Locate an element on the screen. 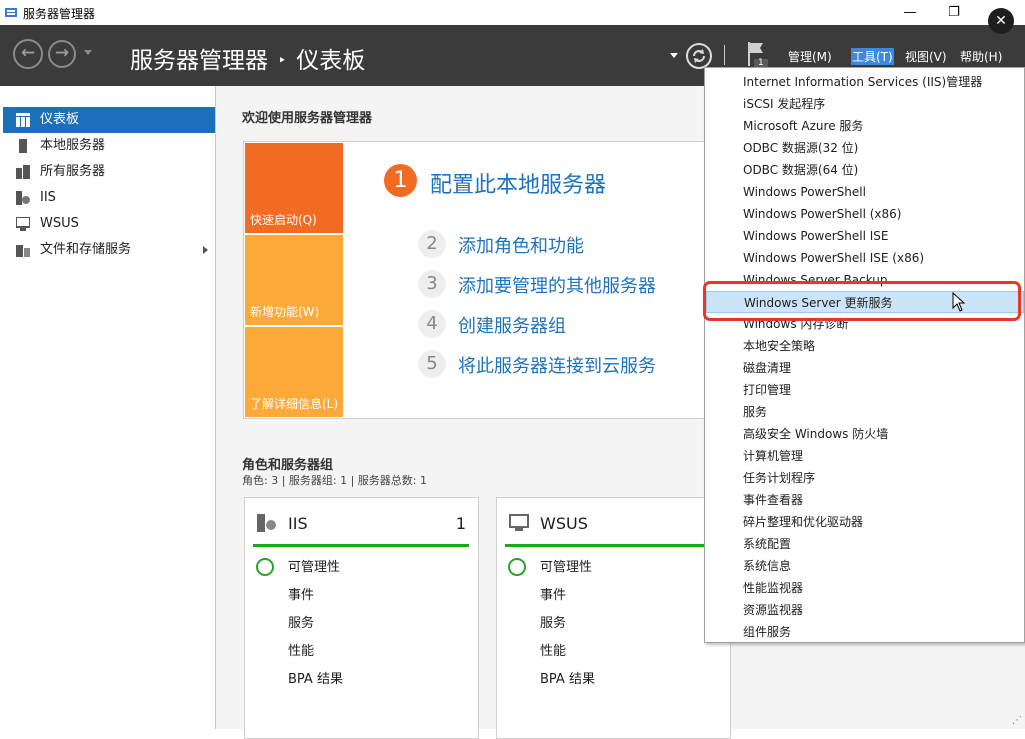  menu-item-label: Windows PowerShell ISE (x86) is located at coordinates (834, 258).